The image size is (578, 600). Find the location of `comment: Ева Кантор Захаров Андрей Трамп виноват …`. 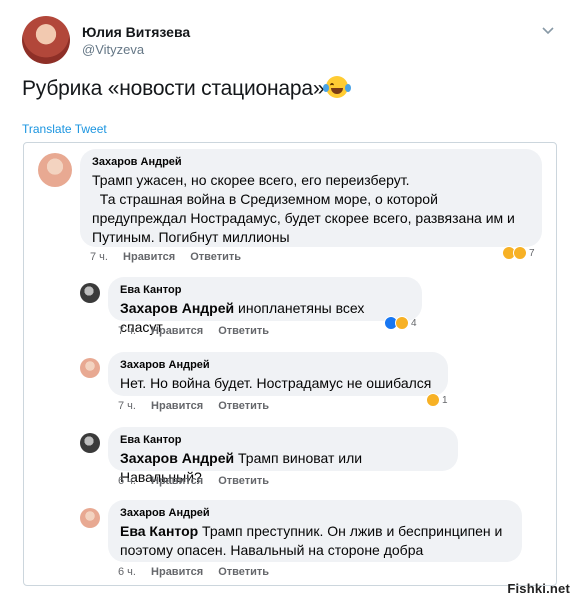

comment: Ева Кантор Захаров Андрей Трамп виноват … is located at coordinates (290, 460).